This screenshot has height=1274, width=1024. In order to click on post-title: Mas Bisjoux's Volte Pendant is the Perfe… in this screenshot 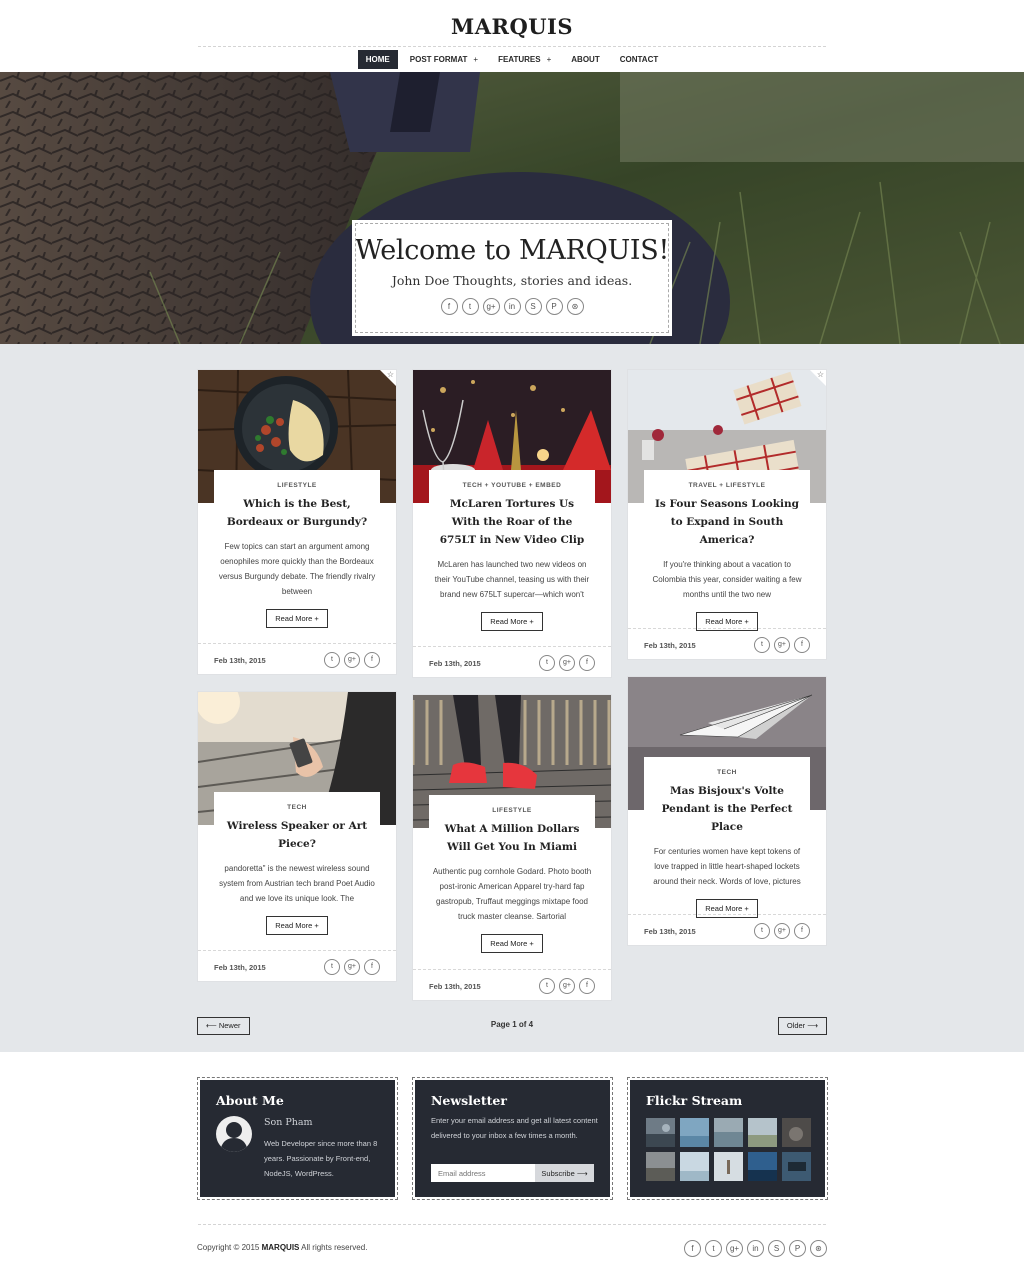, I will do `click(727, 809)`.